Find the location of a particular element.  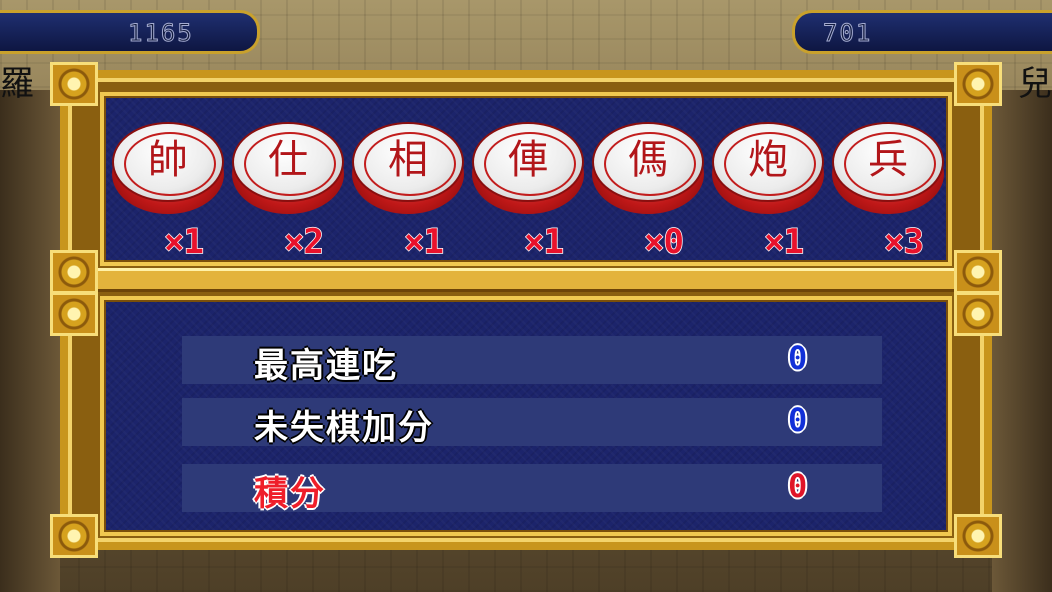

player-score-bar: 1165 is located at coordinates (130, 32).